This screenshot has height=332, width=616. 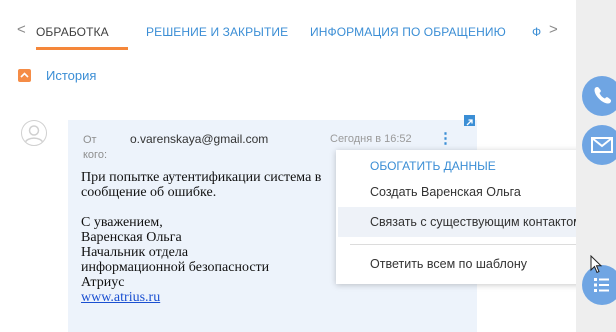 I want to click on avatar, so click(x=34, y=133).